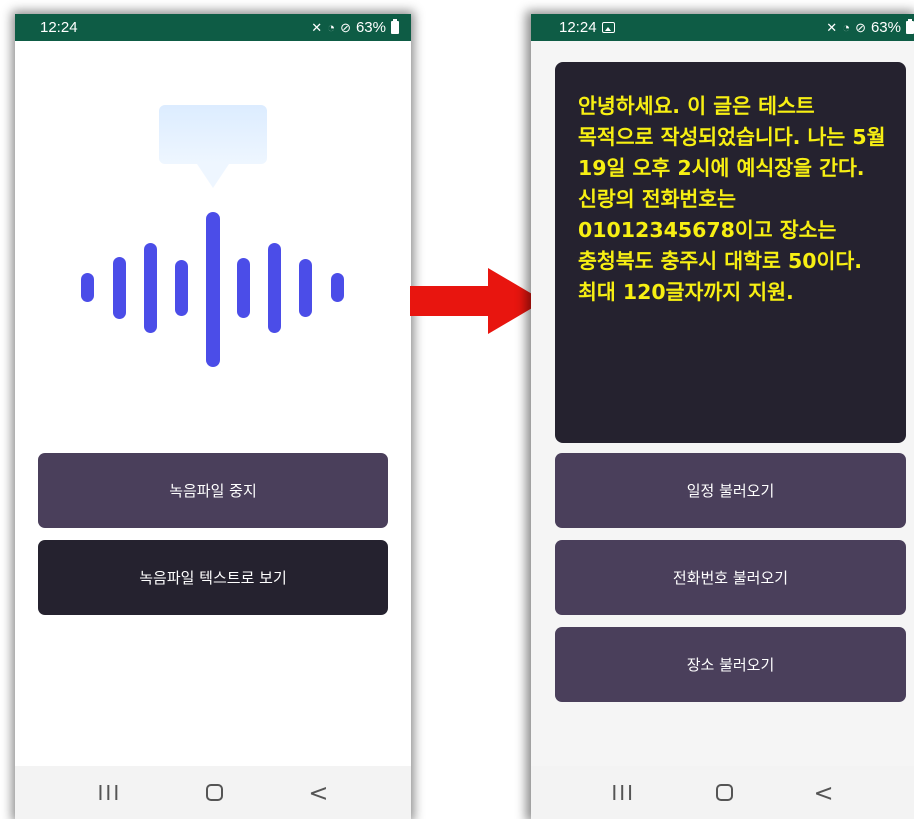 This screenshot has height=819, width=914. Describe the element at coordinates (212, 289) in the screenshot. I see `sound-wave-icon` at that location.